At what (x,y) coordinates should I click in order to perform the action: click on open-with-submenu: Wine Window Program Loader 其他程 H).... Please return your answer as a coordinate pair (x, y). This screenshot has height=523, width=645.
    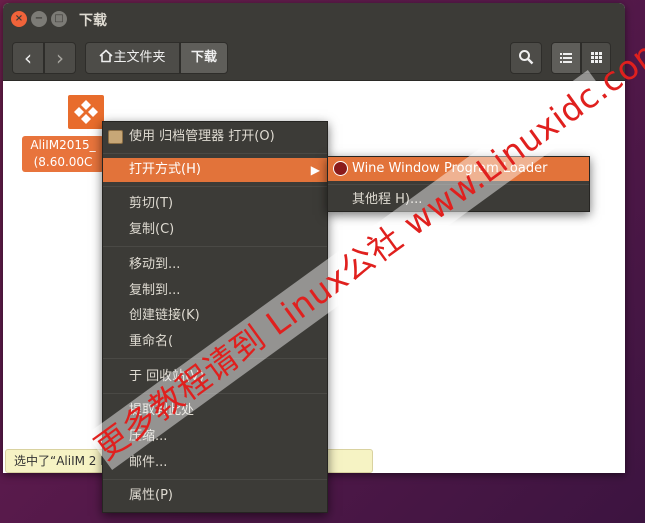
    Looking at the image, I should click on (458, 184).